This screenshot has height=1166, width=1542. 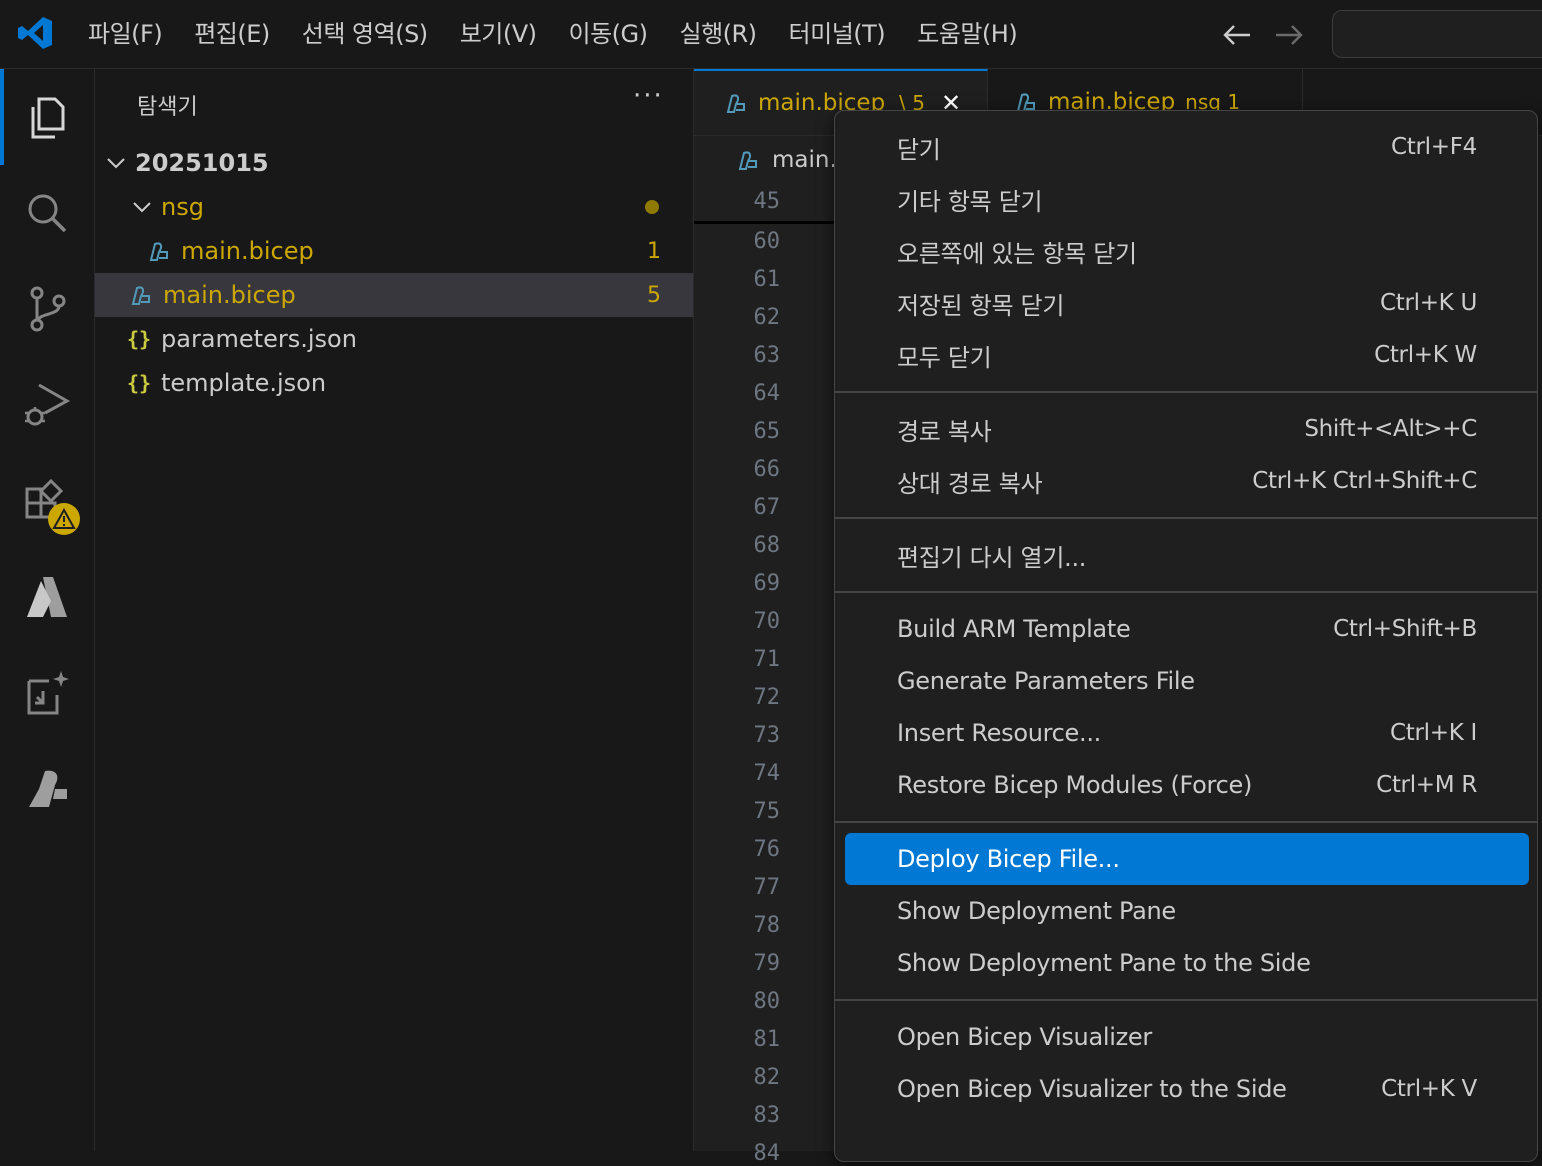 I want to click on line-number: 75, so click(x=767, y=811).